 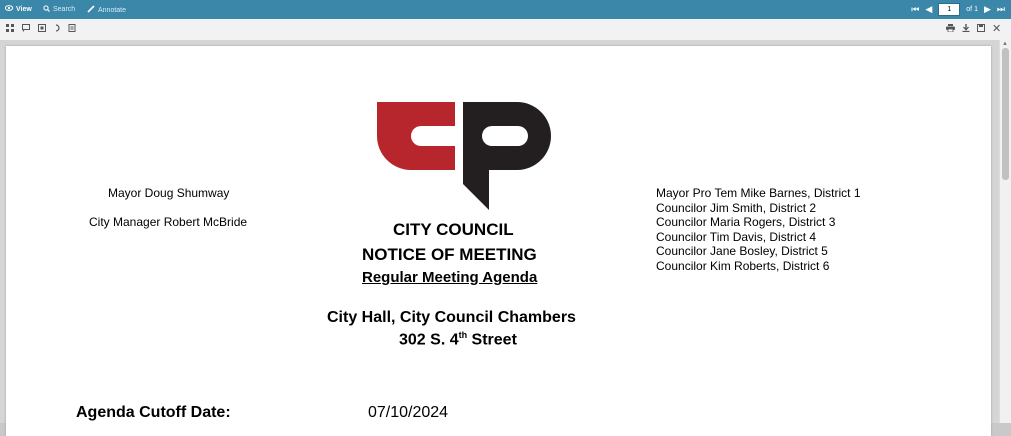 What do you see at coordinates (915, 9) in the screenshot?
I see `first-page-icon: ⏮` at bounding box center [915, 9].